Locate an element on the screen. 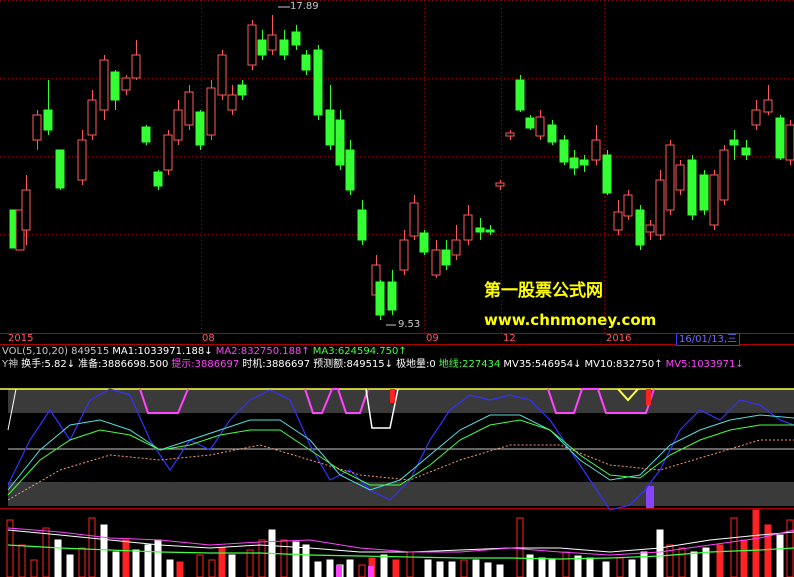 This screenshot has width=794, height=577. low-price-label: 9.53 is located at coordinates (409, 324).